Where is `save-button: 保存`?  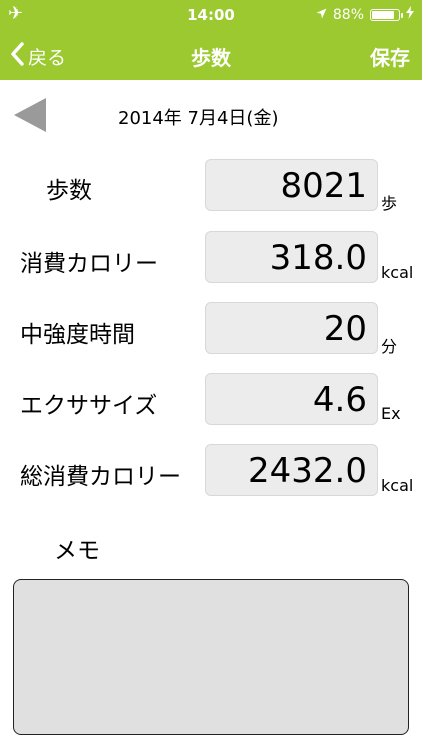
save-button: 保存 is located at coordinates (390, 56).